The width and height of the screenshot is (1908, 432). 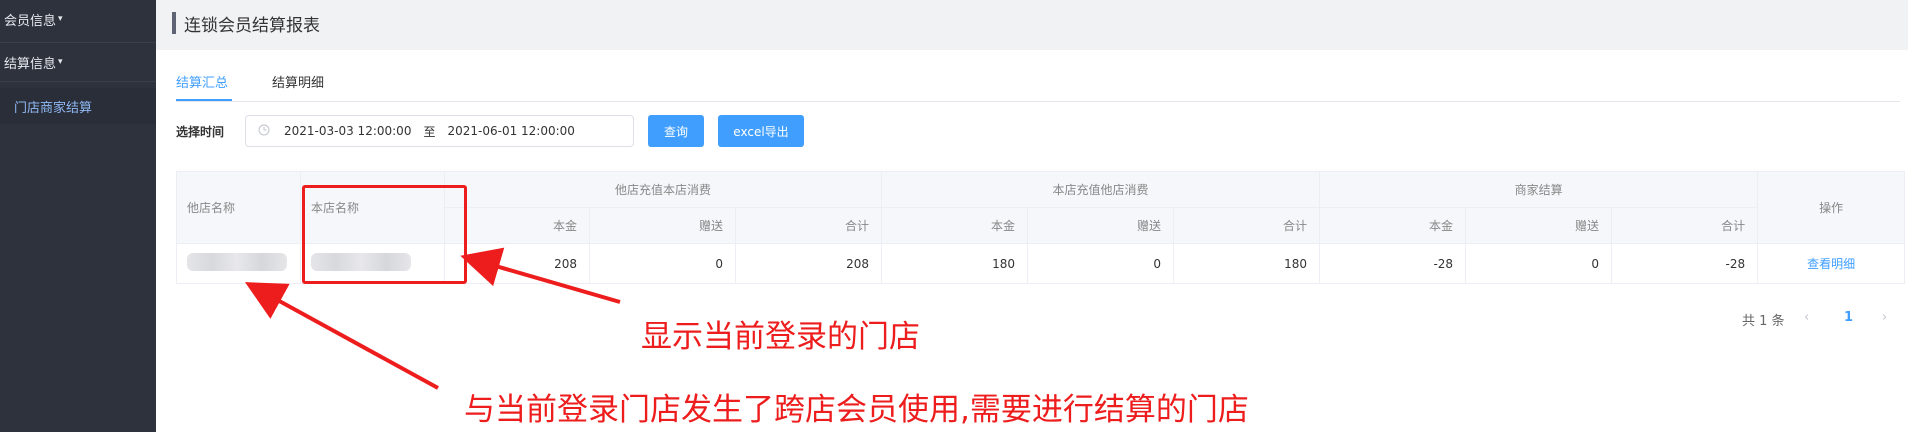 I want to click on title-accent-bar, so click(x=174, y=23).